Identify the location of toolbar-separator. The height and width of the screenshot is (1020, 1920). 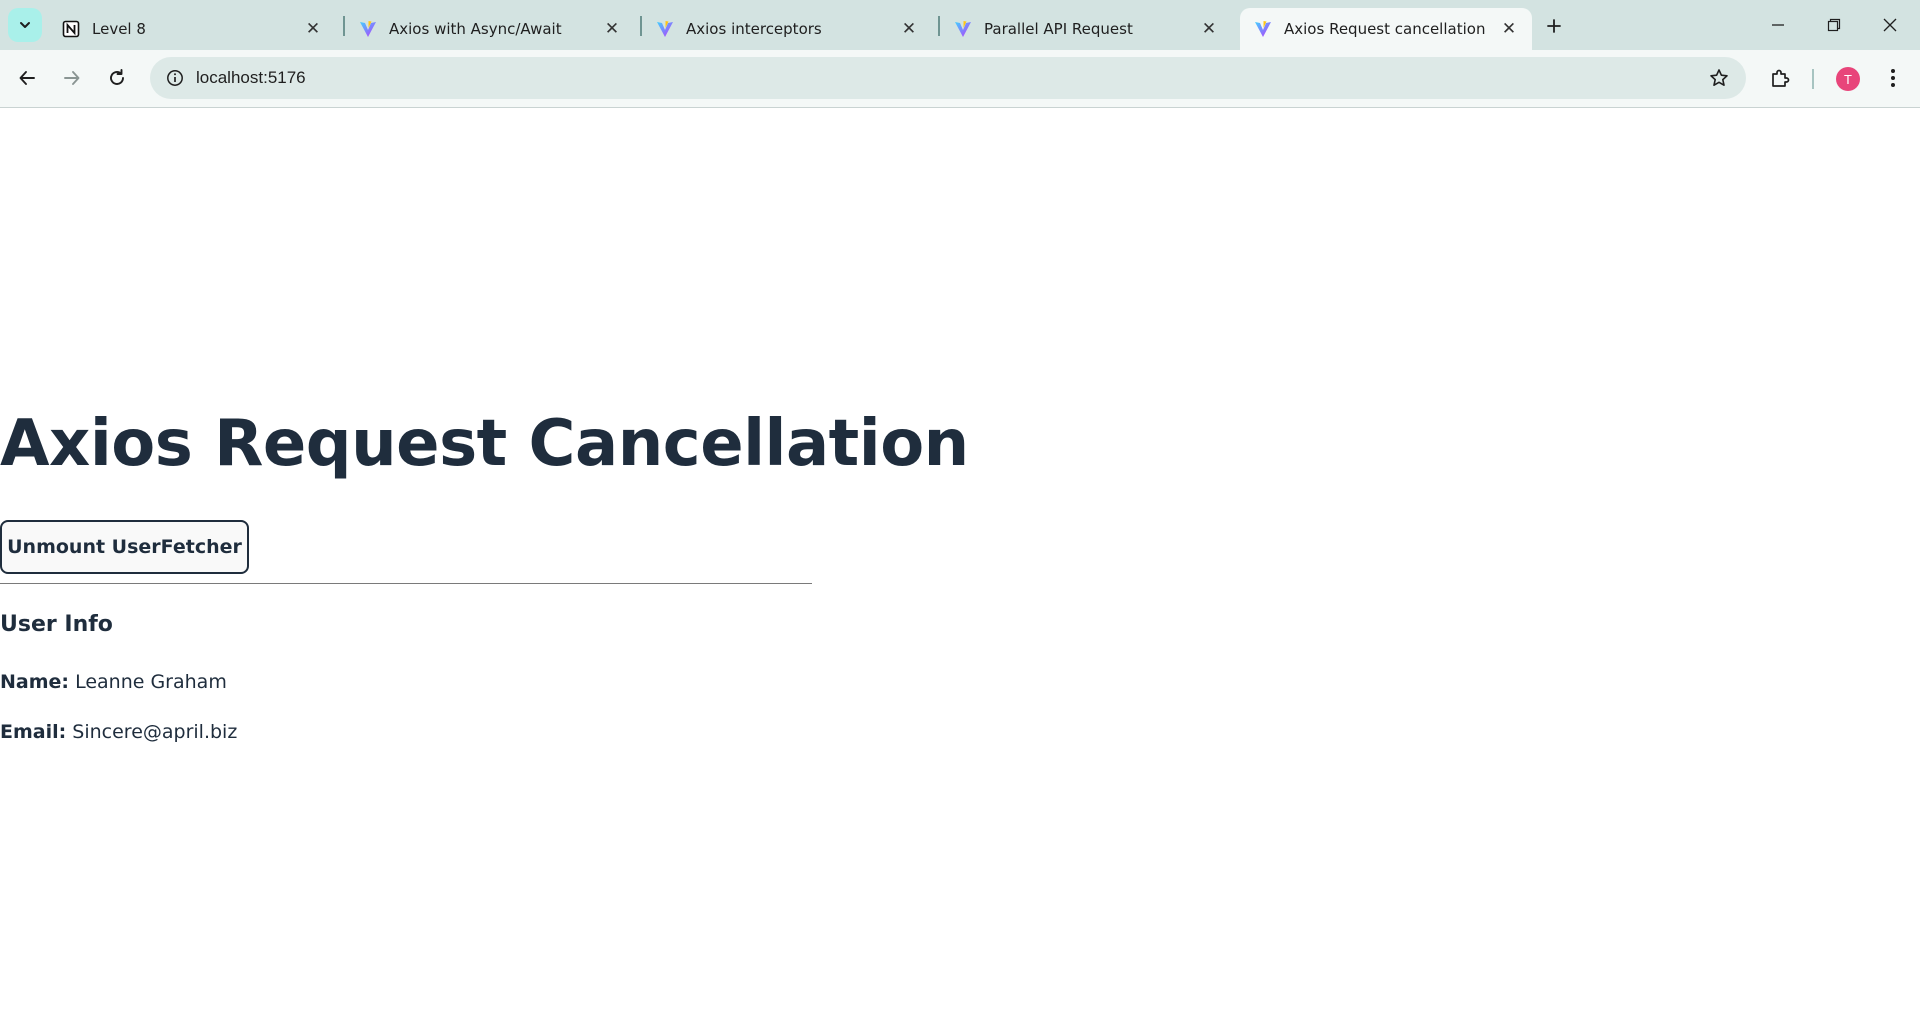
(1813, 79).